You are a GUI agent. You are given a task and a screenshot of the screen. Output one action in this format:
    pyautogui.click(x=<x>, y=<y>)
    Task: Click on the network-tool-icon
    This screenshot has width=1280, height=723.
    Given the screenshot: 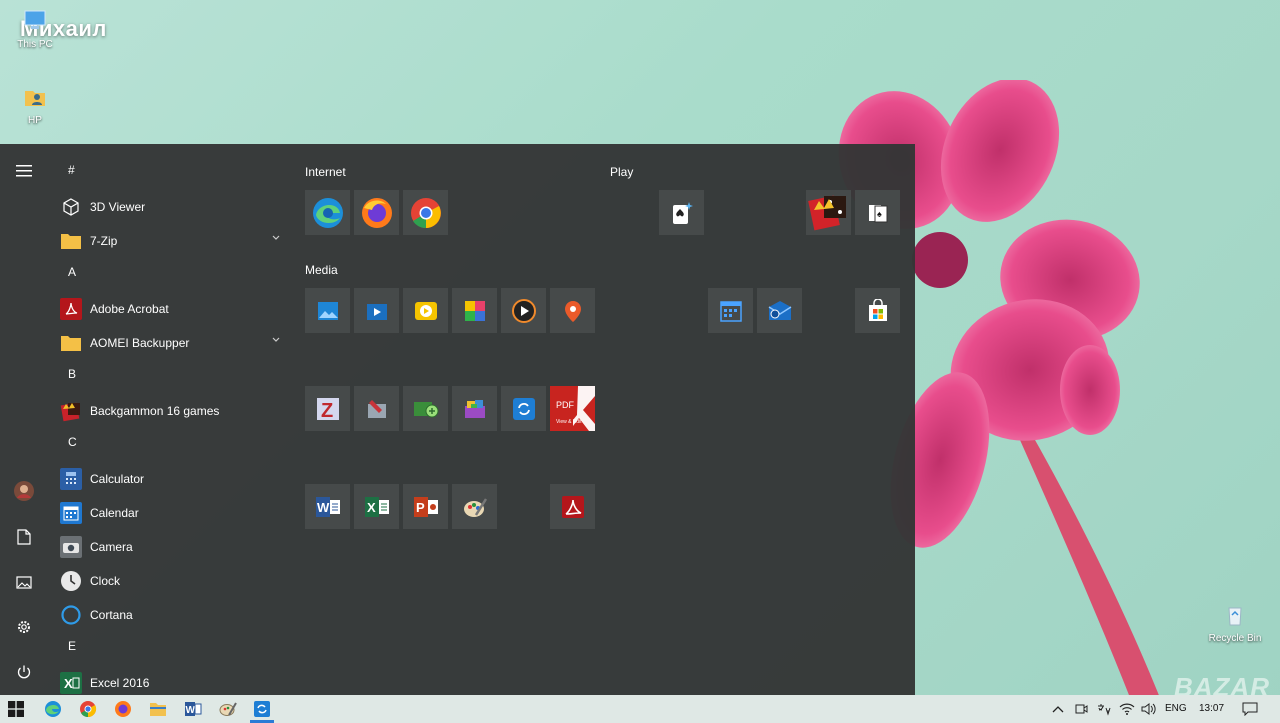 What is the action you would take?
    pyautogui.click(x=425, y=409)
    